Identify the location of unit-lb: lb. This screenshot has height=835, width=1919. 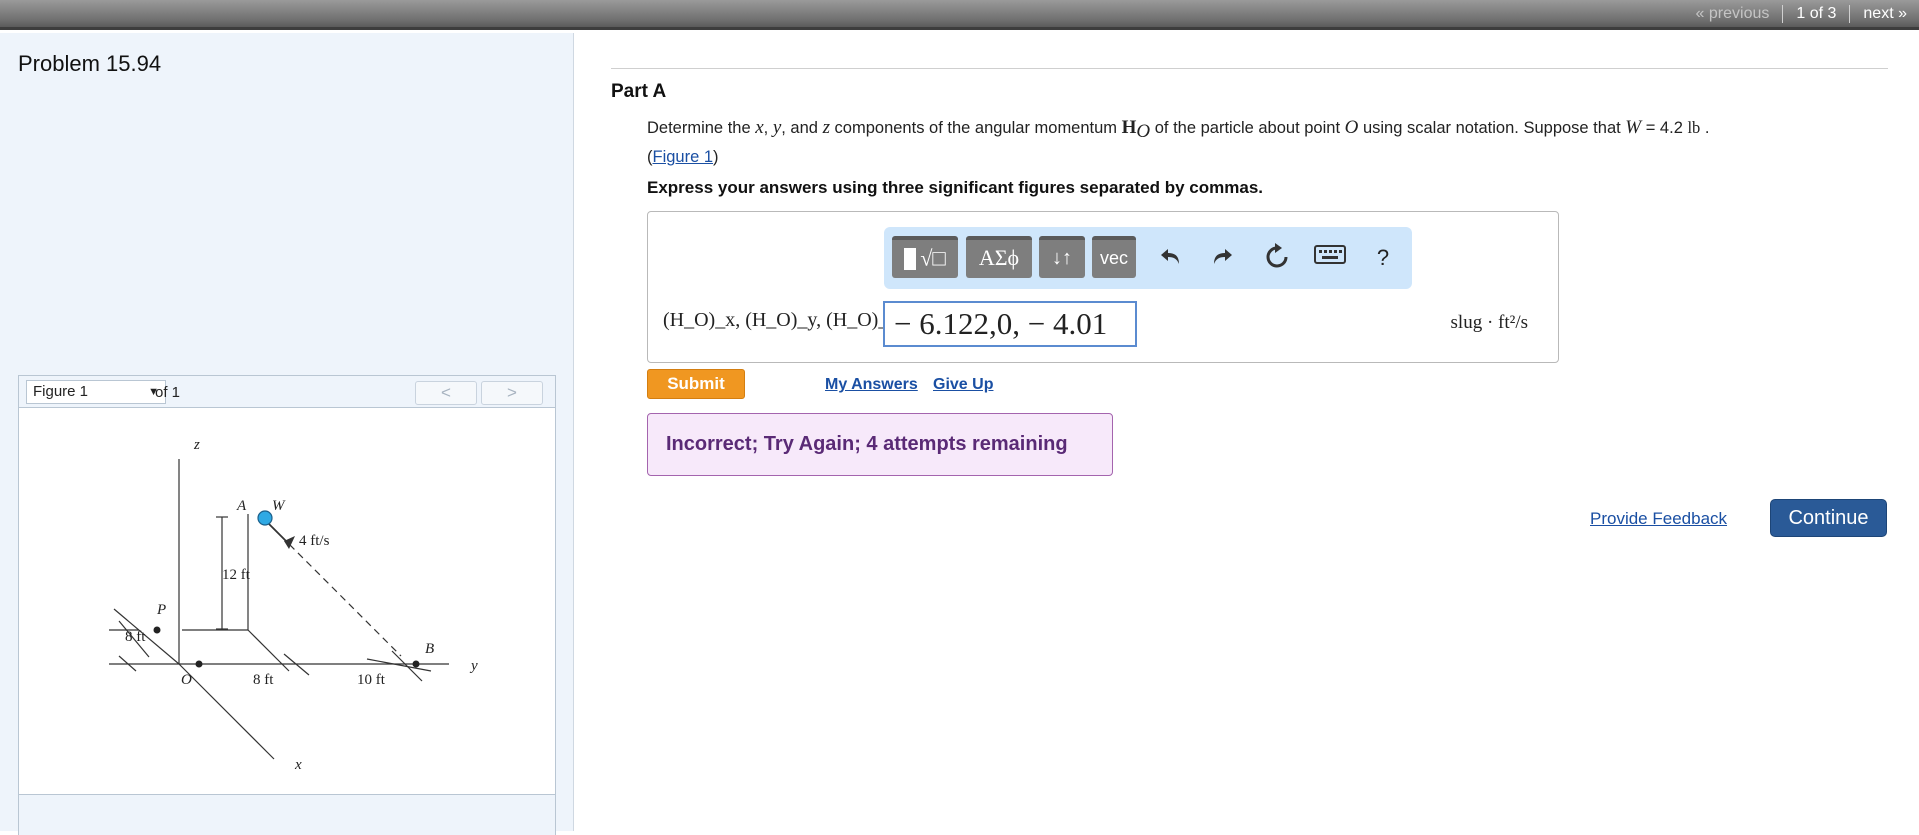
(1694, 127).